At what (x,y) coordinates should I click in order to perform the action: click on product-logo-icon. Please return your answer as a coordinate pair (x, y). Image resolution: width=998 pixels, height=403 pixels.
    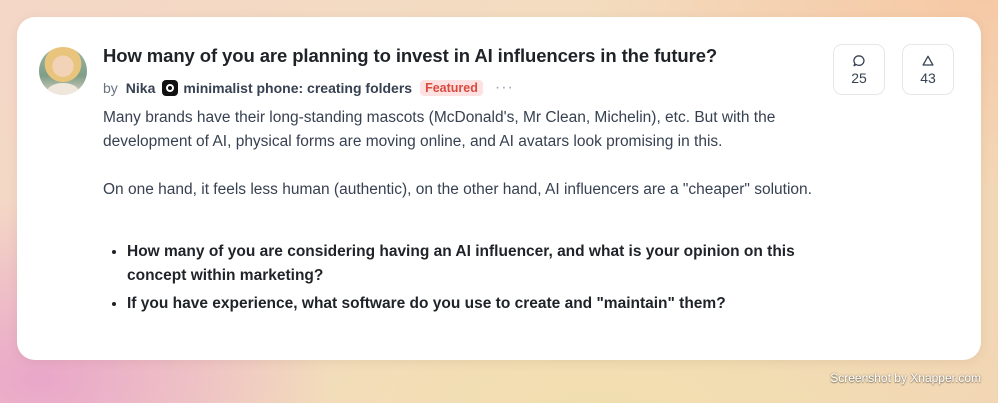
    Looking at the image, I should click on (170, 88).